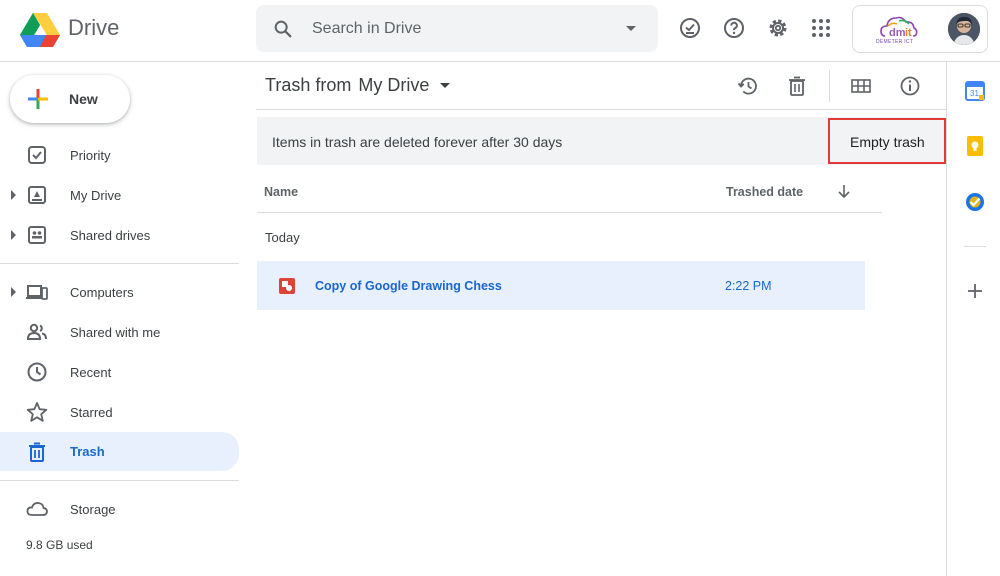  I want to click on sidebar-item-label: My Drive, so click(96, 195).